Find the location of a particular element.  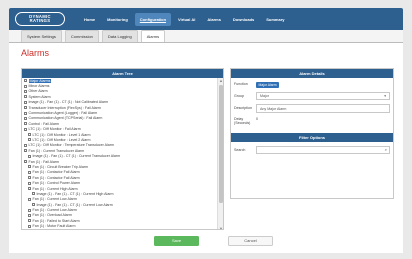

tree-item-label: Fan (1) : Circuit Breaker Trip Alarm is located at coordinates (60, 166).